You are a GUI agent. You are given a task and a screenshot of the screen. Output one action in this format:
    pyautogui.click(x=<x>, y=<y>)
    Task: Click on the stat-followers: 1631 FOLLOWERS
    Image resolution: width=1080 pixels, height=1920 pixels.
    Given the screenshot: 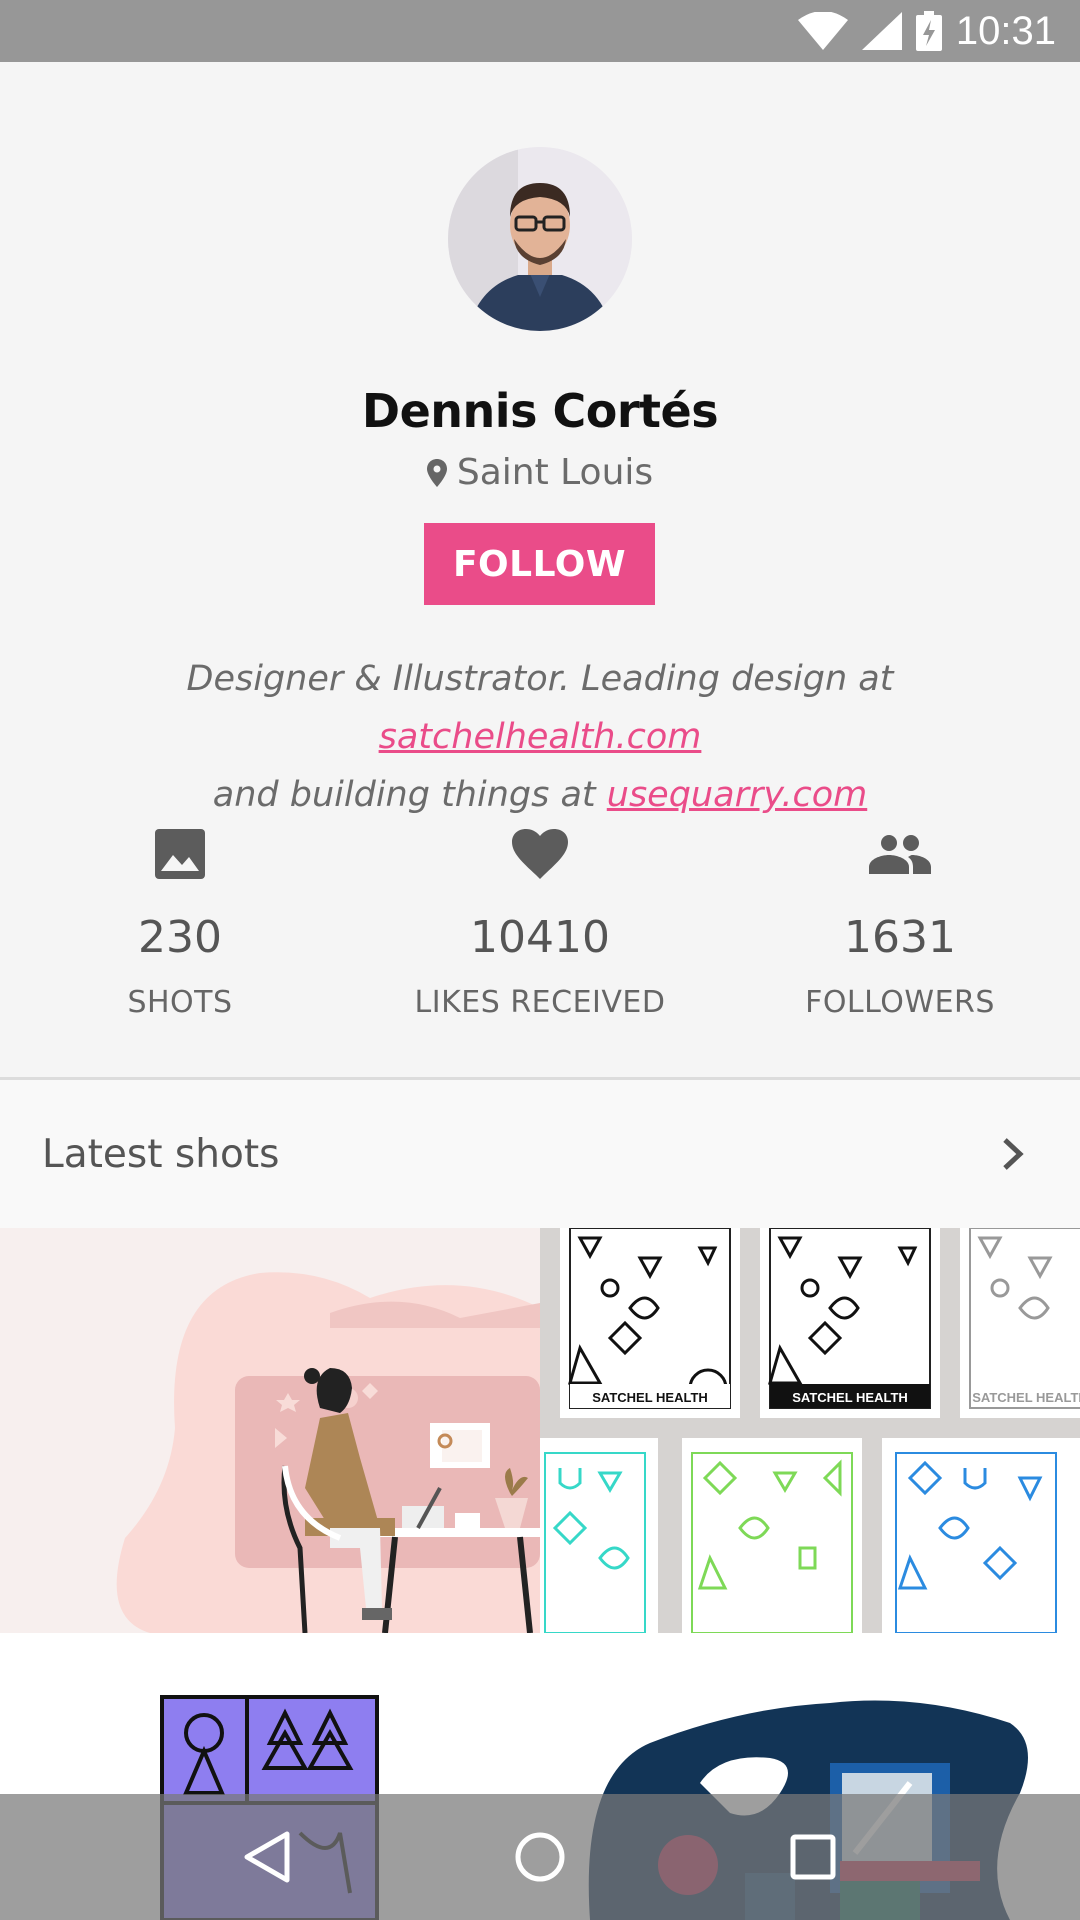 What is the action you would take?
    pyautogui.click(x=900, y=923)
    